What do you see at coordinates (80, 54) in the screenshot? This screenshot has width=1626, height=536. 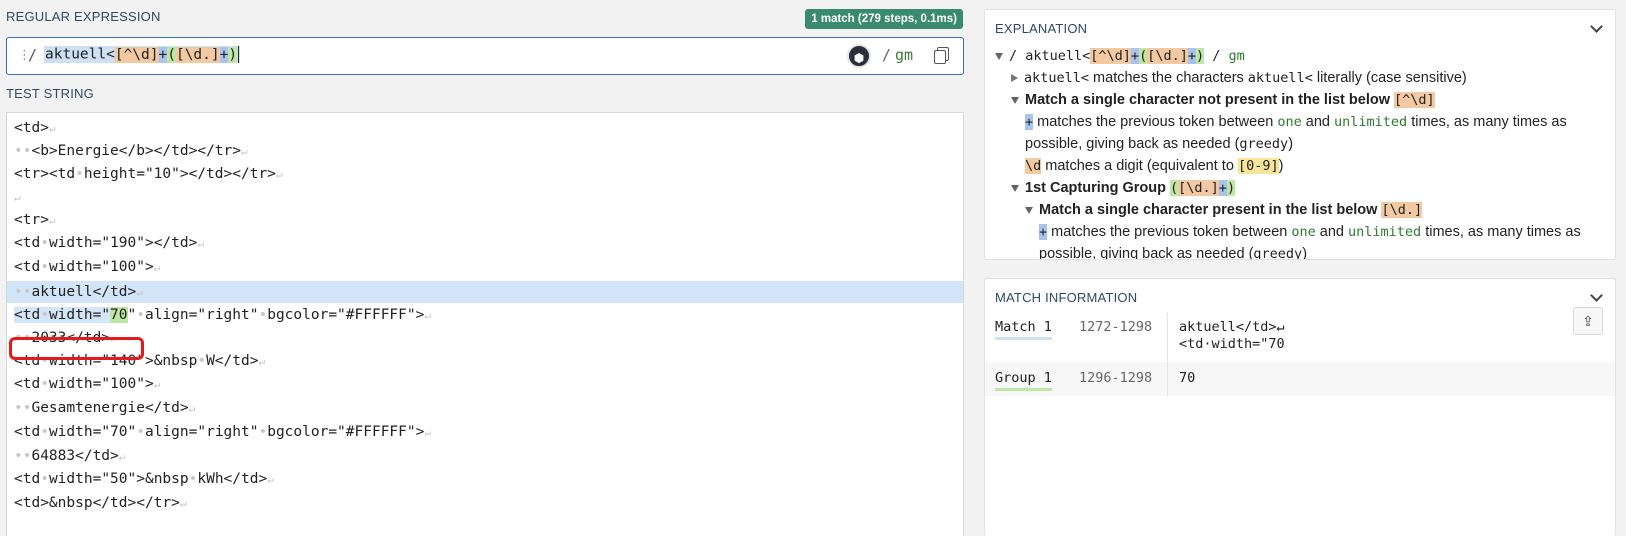 I see `regex-token-literal: aktuell<` at bounding box center [80, 54].